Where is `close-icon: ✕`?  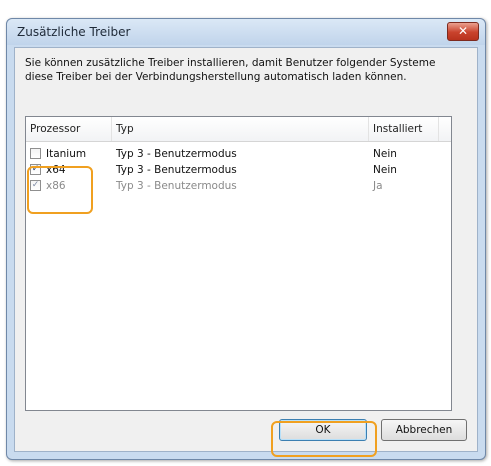 close-icon: ✕ is located at coordinates (463, 31).